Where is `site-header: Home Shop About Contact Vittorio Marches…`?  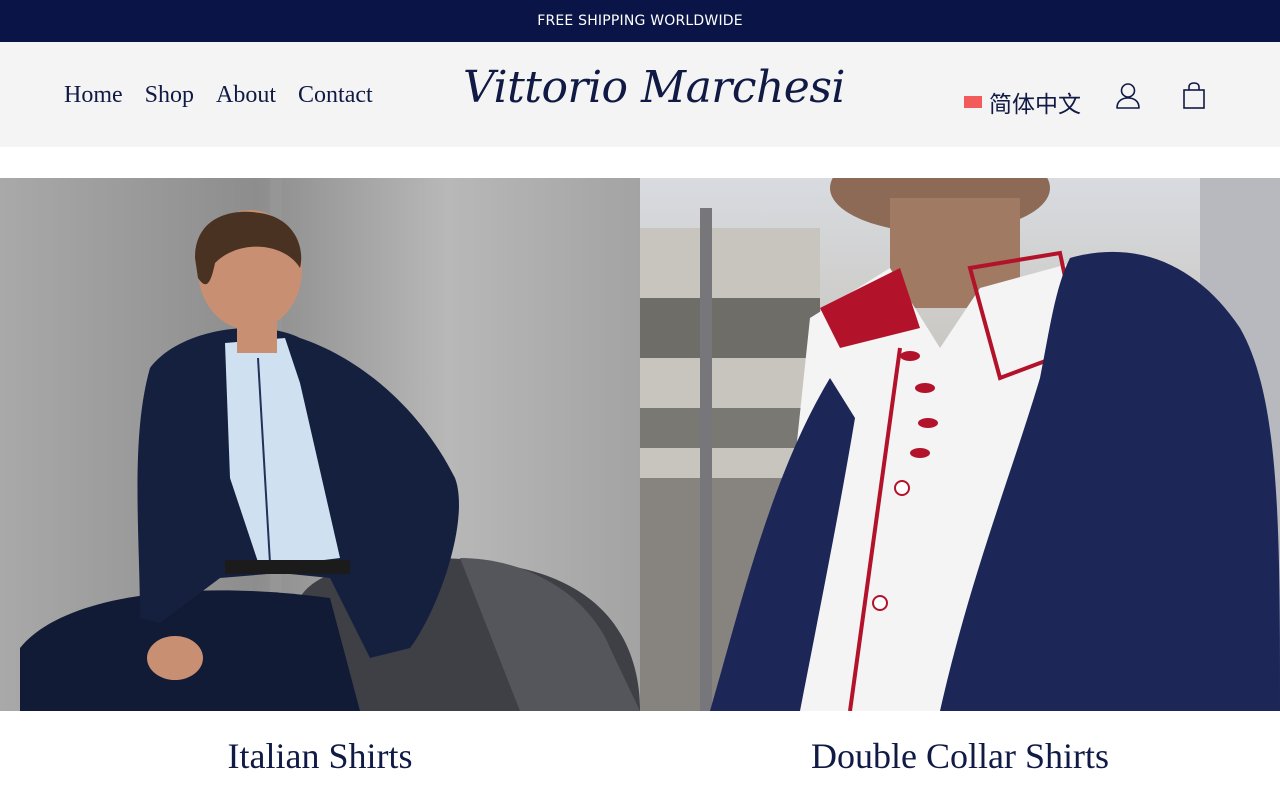
site-header: Home Shop About Contact Vittorio Marches… is located at coordinates (640, 94).